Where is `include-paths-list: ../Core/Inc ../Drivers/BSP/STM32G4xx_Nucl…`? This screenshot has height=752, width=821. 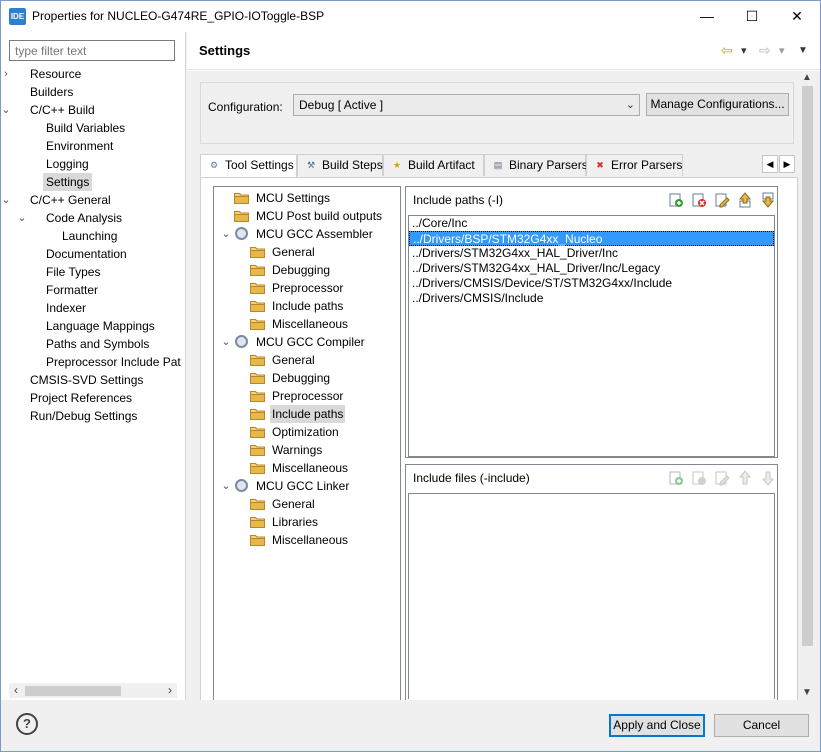
include-paths-list: ../Core/Inc ../Drivers/BSP/STM32G4xx_Nucl… is located at coordinates (591, 336).